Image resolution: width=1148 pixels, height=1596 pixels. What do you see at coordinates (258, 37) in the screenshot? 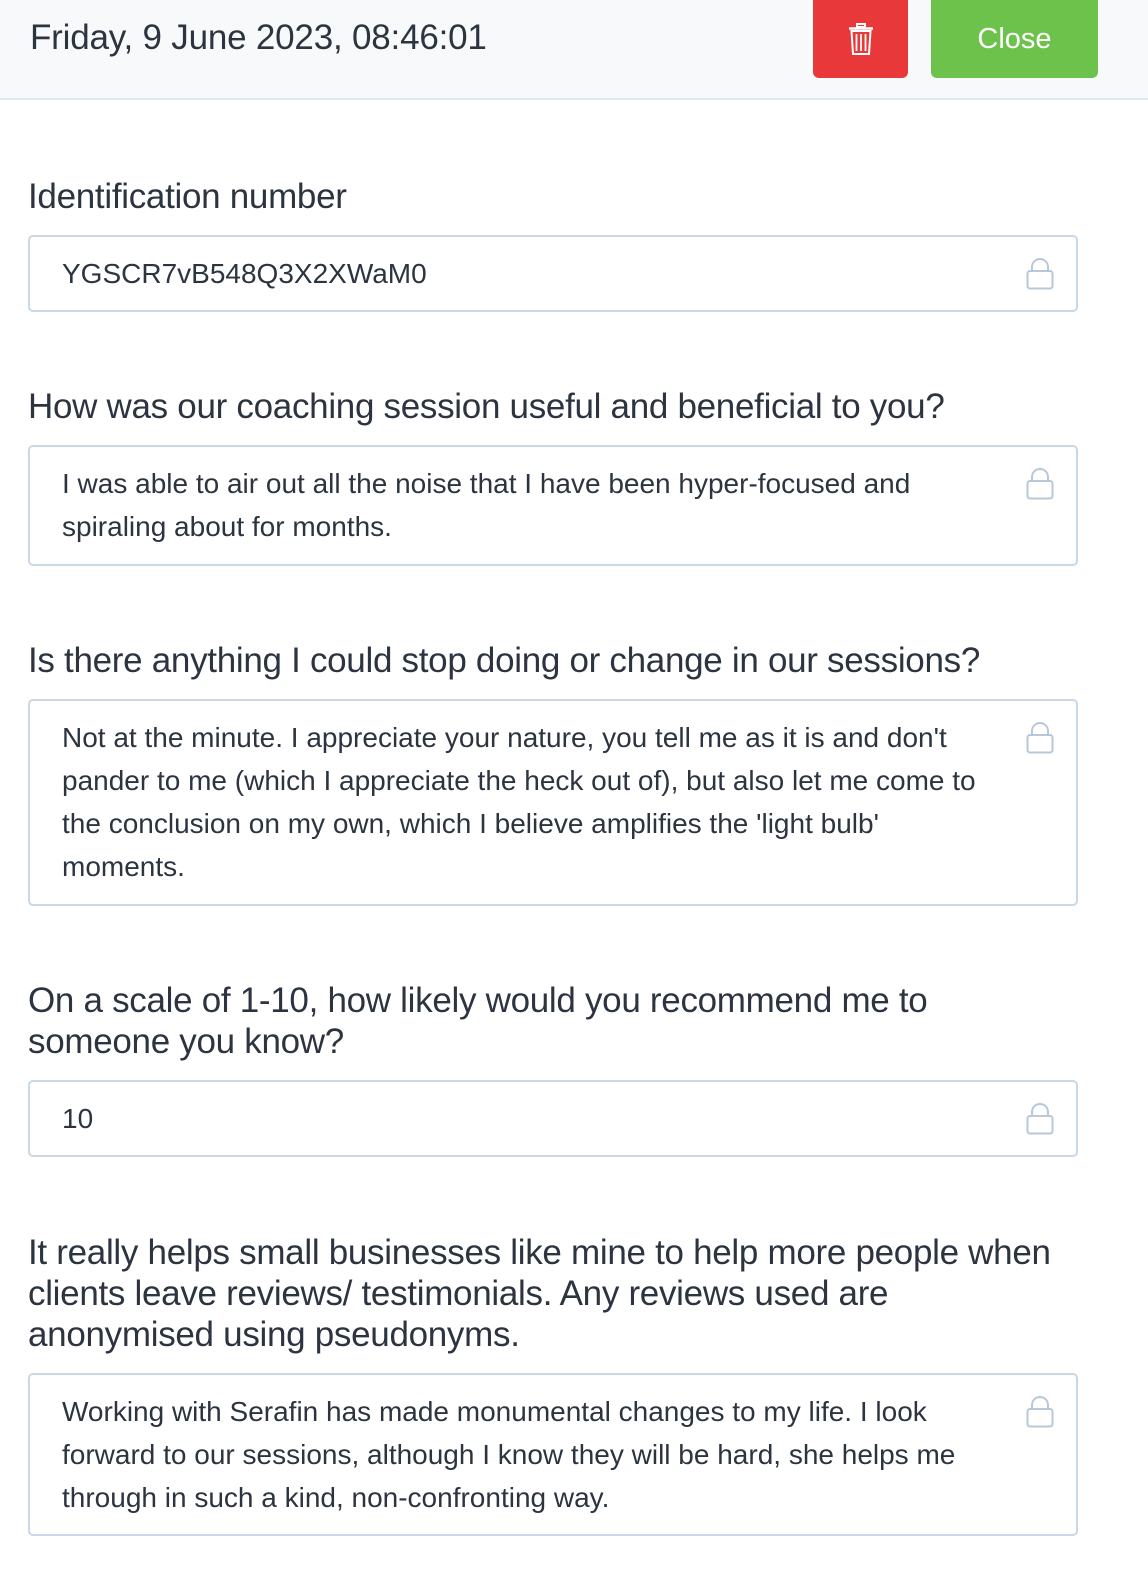
I see `submission-datetime: Friday, 9 June 2023, 08:46:01` at bounding box center [258, 37].